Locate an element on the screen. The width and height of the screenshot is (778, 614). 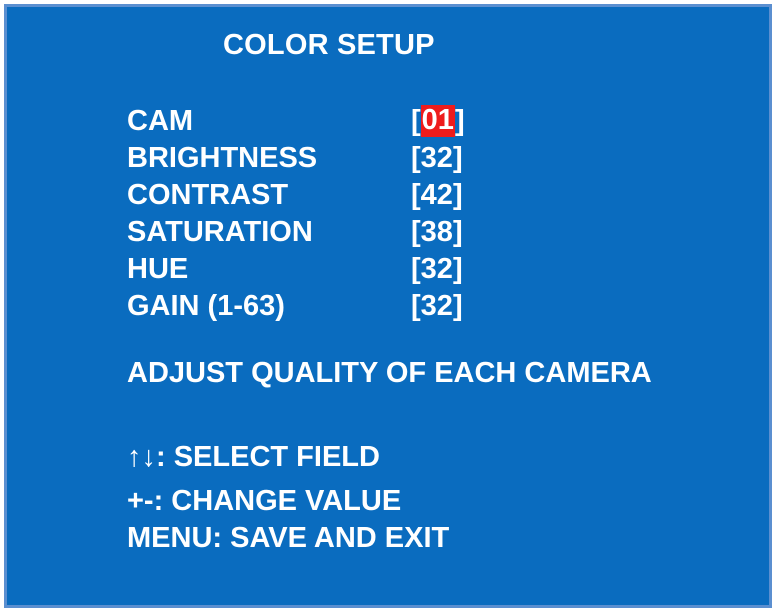
field-value-contrast: [42] is located at coordinates (437, 195).